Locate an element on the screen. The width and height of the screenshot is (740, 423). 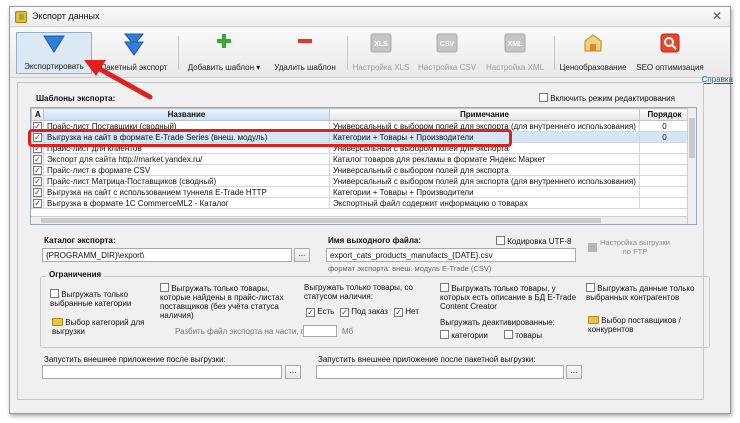
split-unit: Мб is located at coordinates (348, 331).